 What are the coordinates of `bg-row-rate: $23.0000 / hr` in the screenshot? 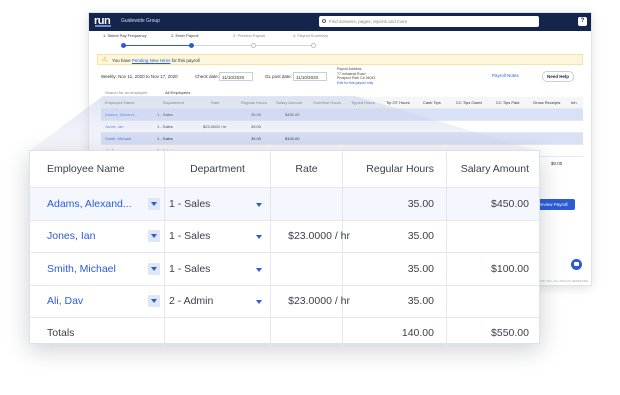 It's located at (215, 126).